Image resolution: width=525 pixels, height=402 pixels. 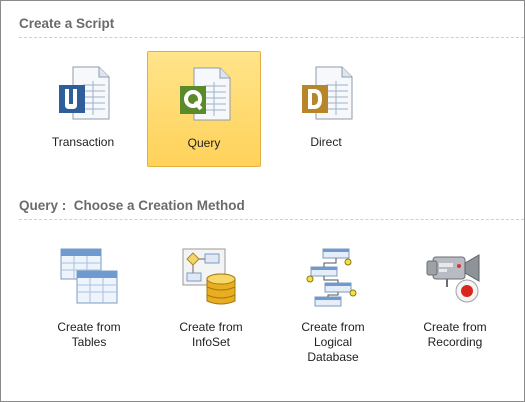 I want to click on direct-doc-icon, so click(x=327, y=93).